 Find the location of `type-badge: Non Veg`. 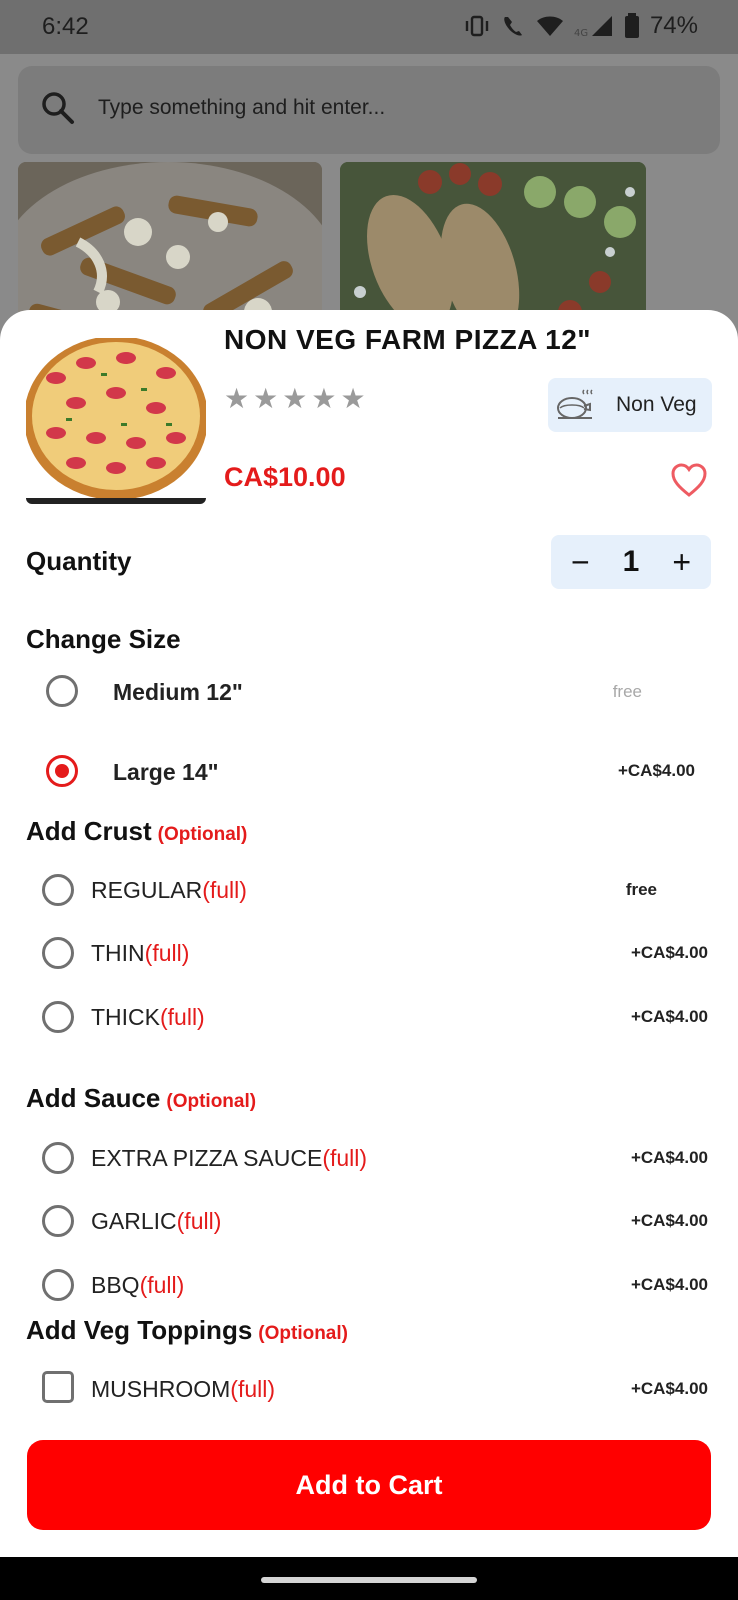

type-badge: Non Veg is located at coordinates (630, 405).